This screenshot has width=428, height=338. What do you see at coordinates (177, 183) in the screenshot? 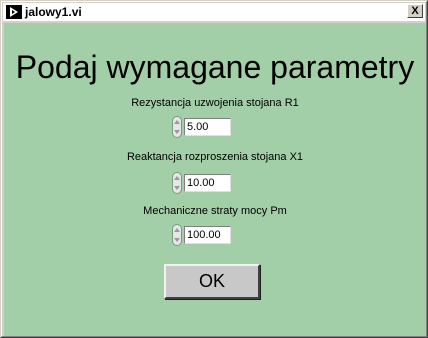
I see `x1-spinner-arrows-icon` at bounding box center [177, 183].